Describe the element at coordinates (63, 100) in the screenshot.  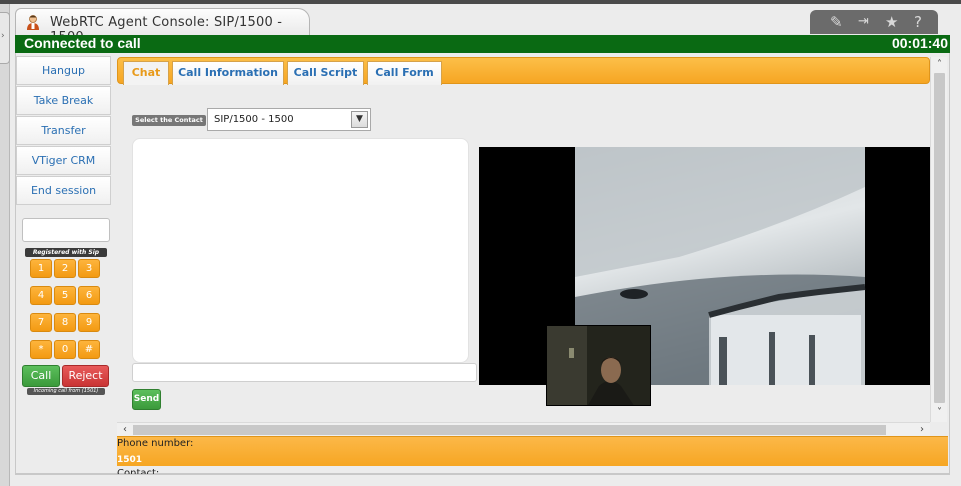
I see `take-break-button: Take Break` at that location.